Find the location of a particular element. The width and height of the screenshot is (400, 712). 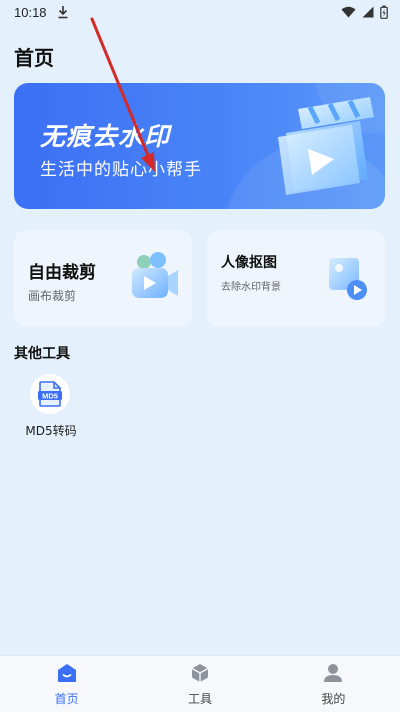

download-icon is located at coordinates (63, 12).